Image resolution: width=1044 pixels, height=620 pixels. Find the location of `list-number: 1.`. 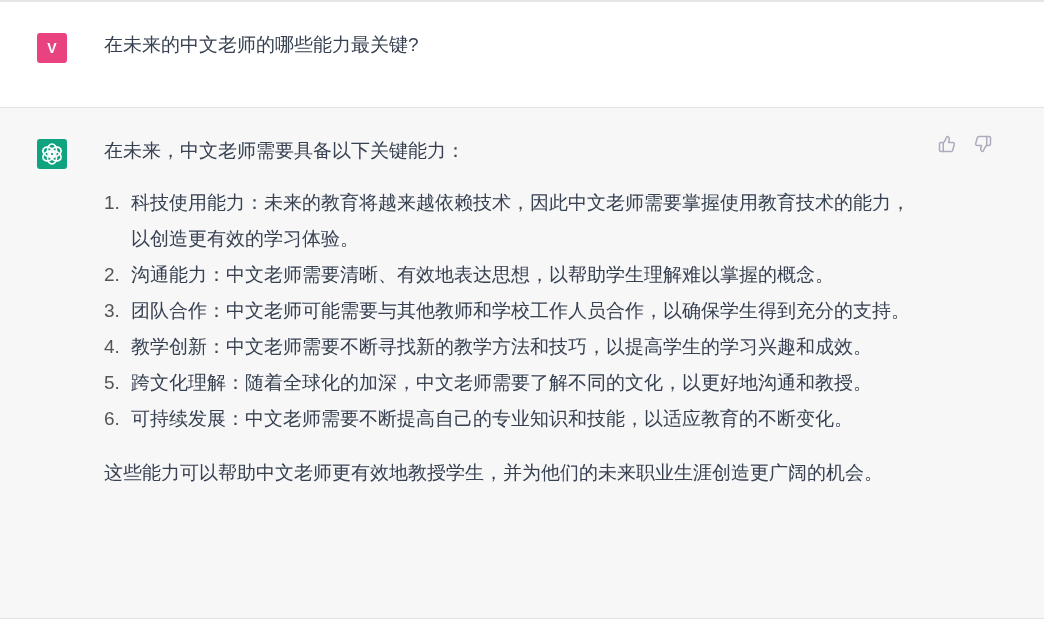

list-number: 1. is located at coordinates (112, 203).